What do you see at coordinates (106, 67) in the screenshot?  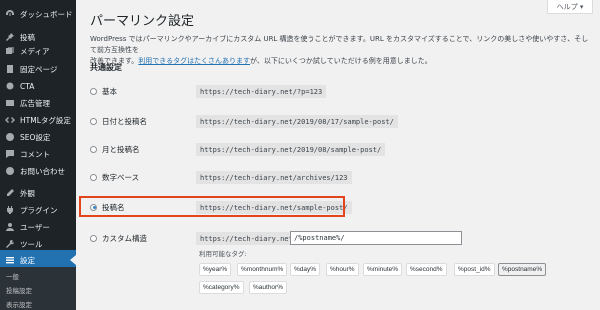 I see `section-title: 共通設定` at bounding box center [106, 67].